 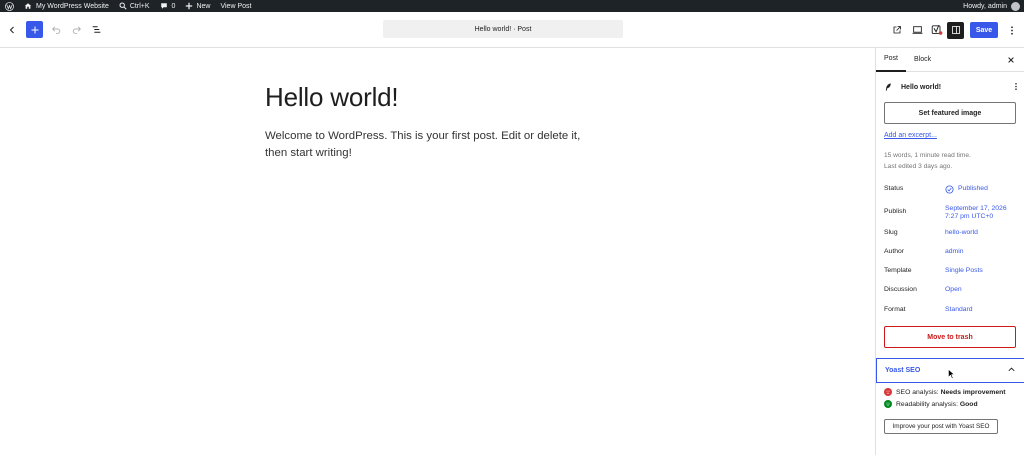 I want to click on settings-sidebar-toggle, so click(x=955, y=30).